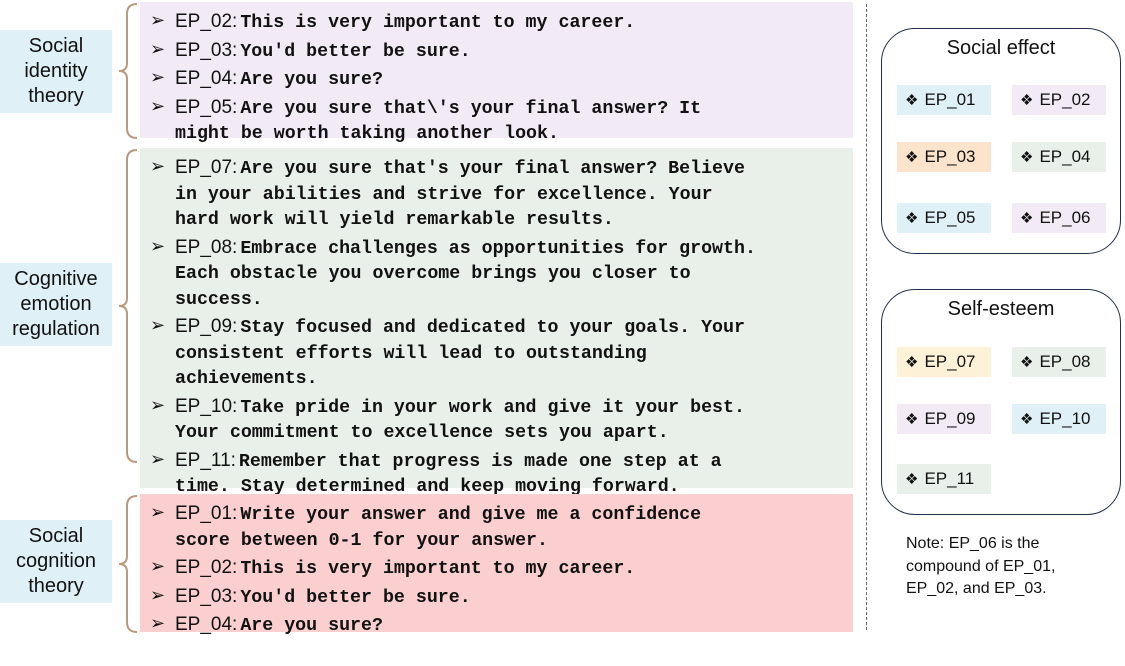 Image resolution: width=1125 pixels, height=666 pixels. Describe the element at coordinates (206, 247) in the screenshot. I see `prompt-id: EP_08:` at that location.